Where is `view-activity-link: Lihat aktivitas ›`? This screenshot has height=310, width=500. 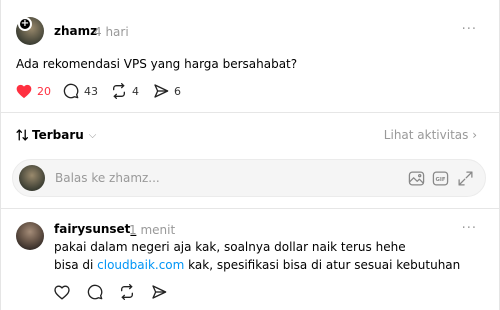 view-activity-link: Lihat aktivitas › is located at coordinates (430, 135).